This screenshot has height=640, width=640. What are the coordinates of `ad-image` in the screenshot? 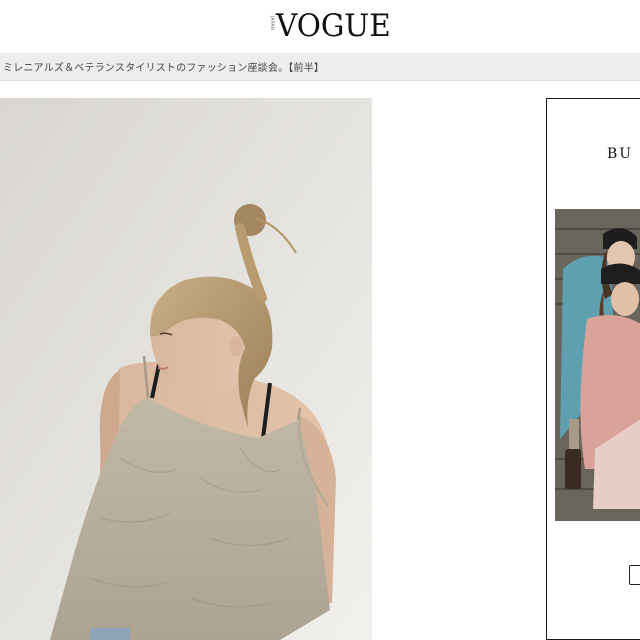 It's located at (597, 365).